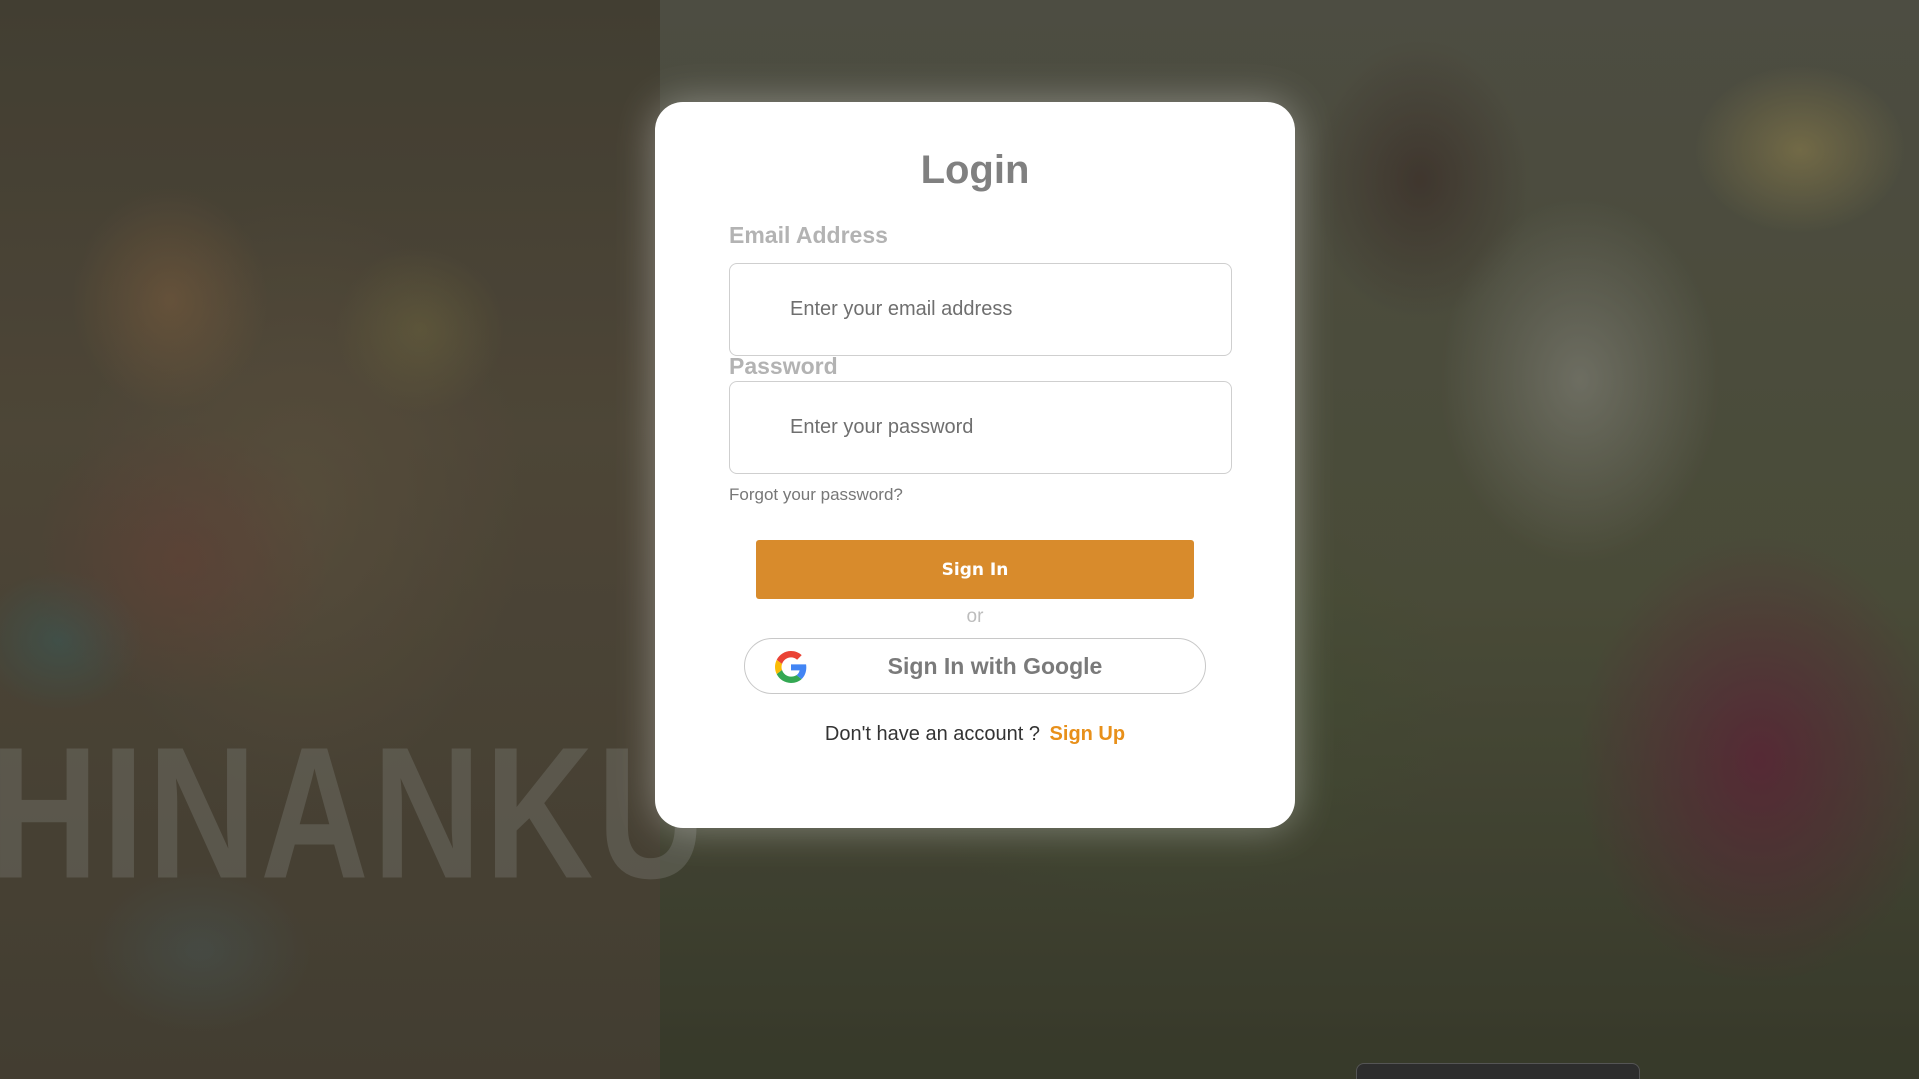 This screenshot has width=1919, height=1079. I want to click on signup-prompt: Don't have an account ?, so click(932, 734).